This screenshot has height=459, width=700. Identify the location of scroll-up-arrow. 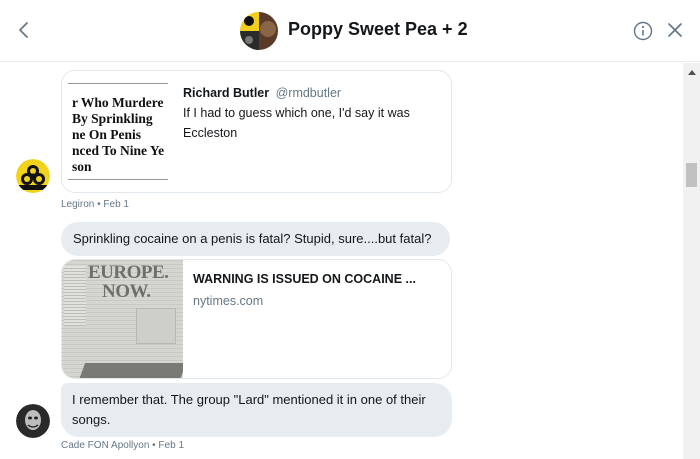
(691, 71).